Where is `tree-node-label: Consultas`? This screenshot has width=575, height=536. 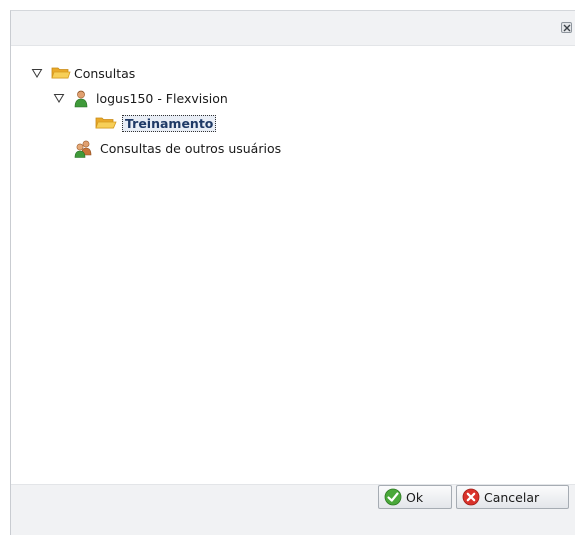 tree-node-label: Consultas is located at coordinates (105, 73).